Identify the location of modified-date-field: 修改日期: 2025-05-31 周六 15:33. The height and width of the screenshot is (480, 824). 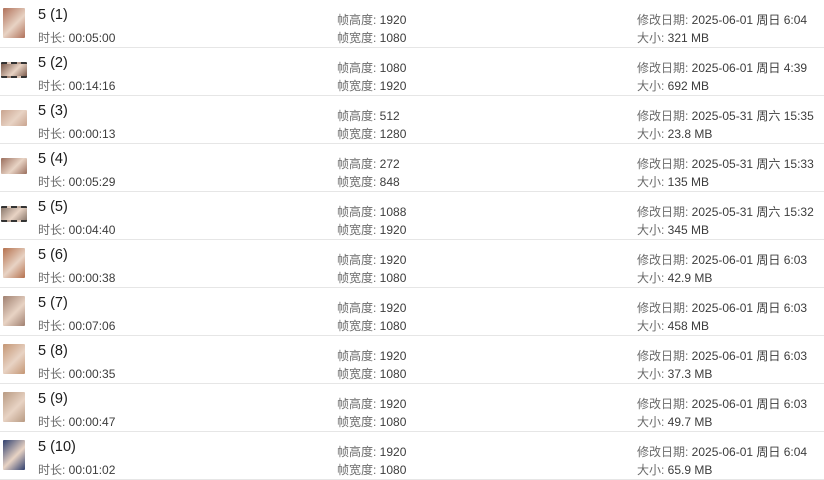
(725, 163).